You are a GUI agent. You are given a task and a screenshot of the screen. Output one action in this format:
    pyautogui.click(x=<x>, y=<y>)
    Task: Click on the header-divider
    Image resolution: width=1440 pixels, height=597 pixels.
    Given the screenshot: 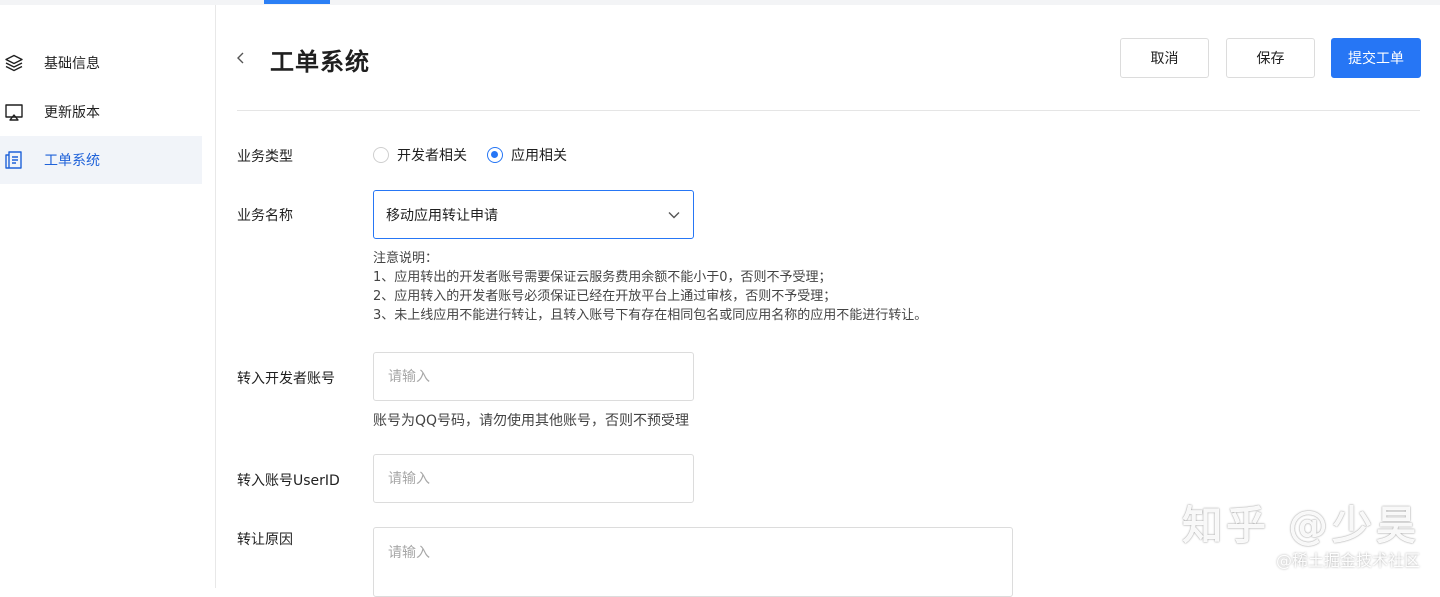 What is the action you would take?
    pyautogui.click(x=828, y=110)
    